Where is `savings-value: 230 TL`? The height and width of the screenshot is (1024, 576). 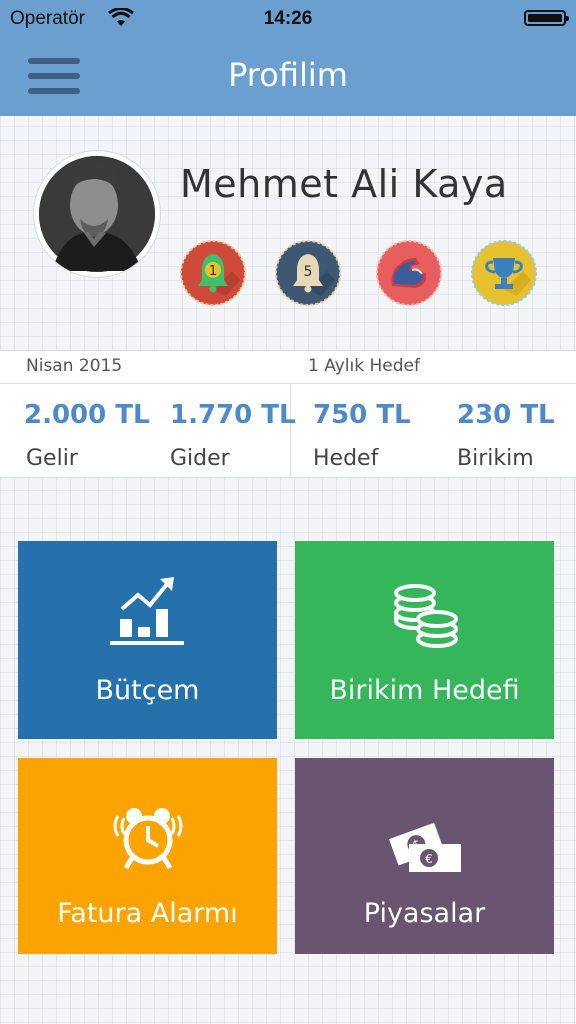 savings-value: 230 TL is located at coordinates (506, 415).